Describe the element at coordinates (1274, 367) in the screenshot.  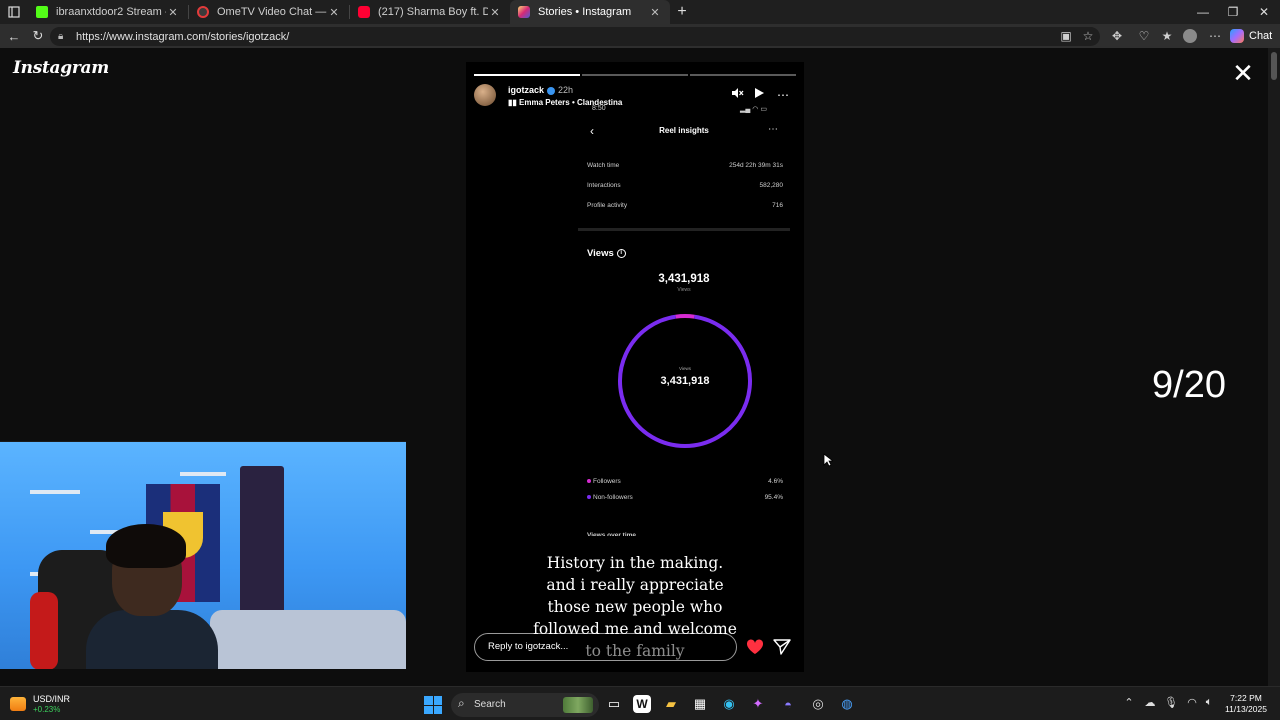
I see `page-scrollbar` at that location.